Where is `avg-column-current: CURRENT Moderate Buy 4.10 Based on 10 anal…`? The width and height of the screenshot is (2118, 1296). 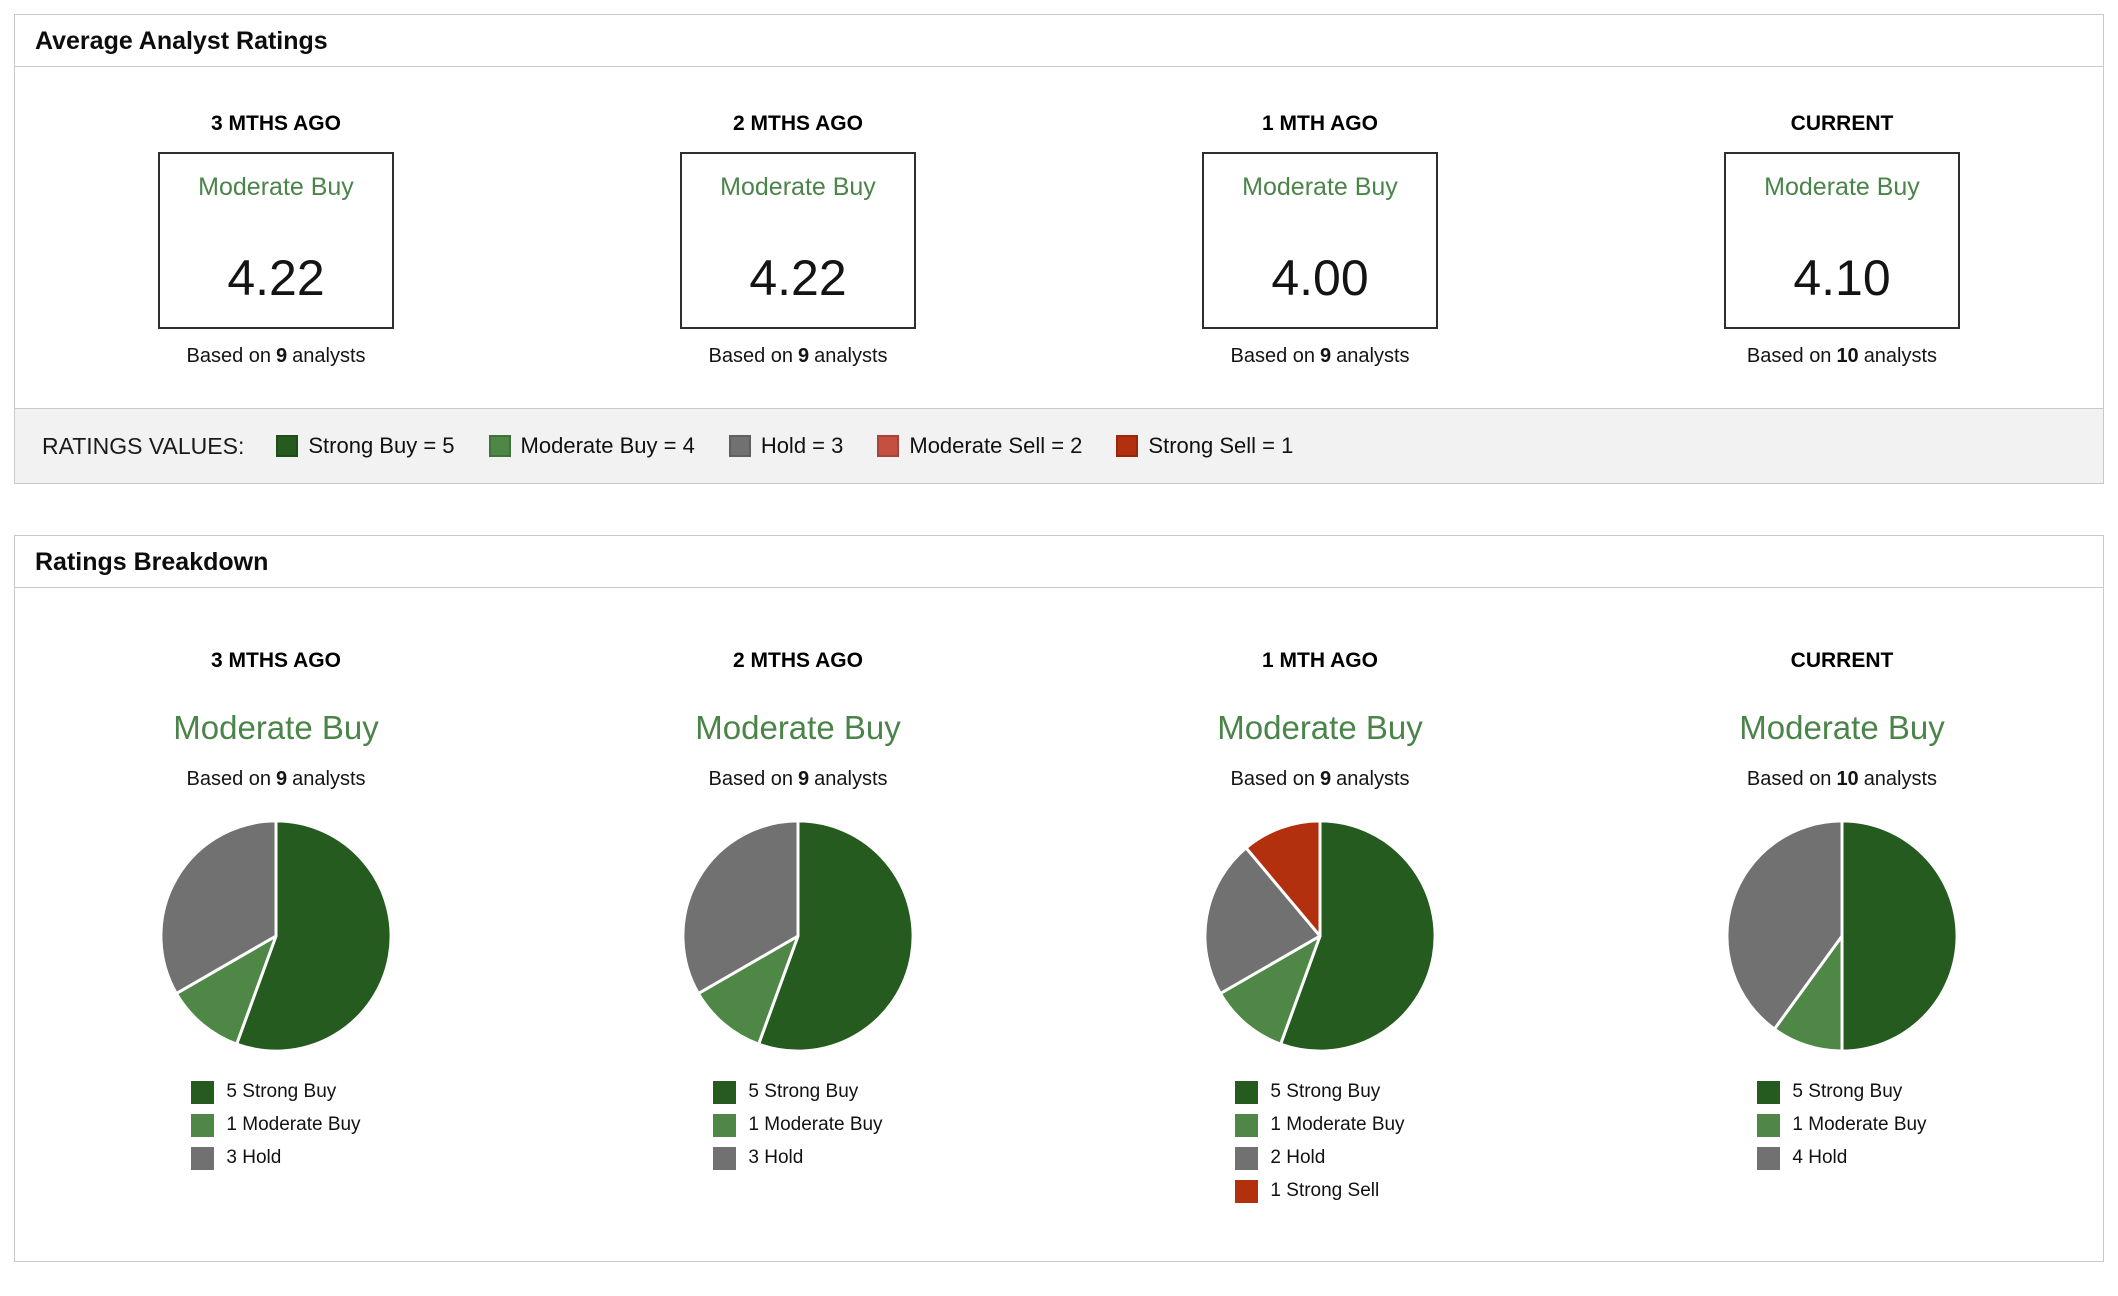
avg-column-current: CURRENT Moderate Buy 4.10 Based on 10 anal… is located at coordinates (1842, 239).